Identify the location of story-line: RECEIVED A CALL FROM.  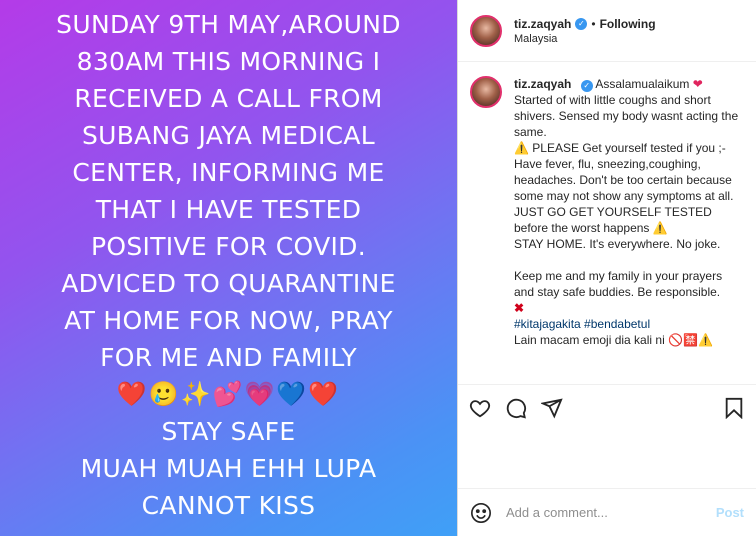
(228, 98).